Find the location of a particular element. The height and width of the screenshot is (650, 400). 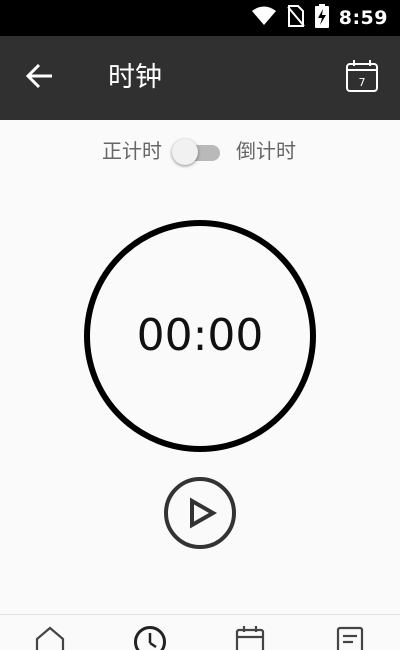

nav-home is located at coordinates (50, 637).